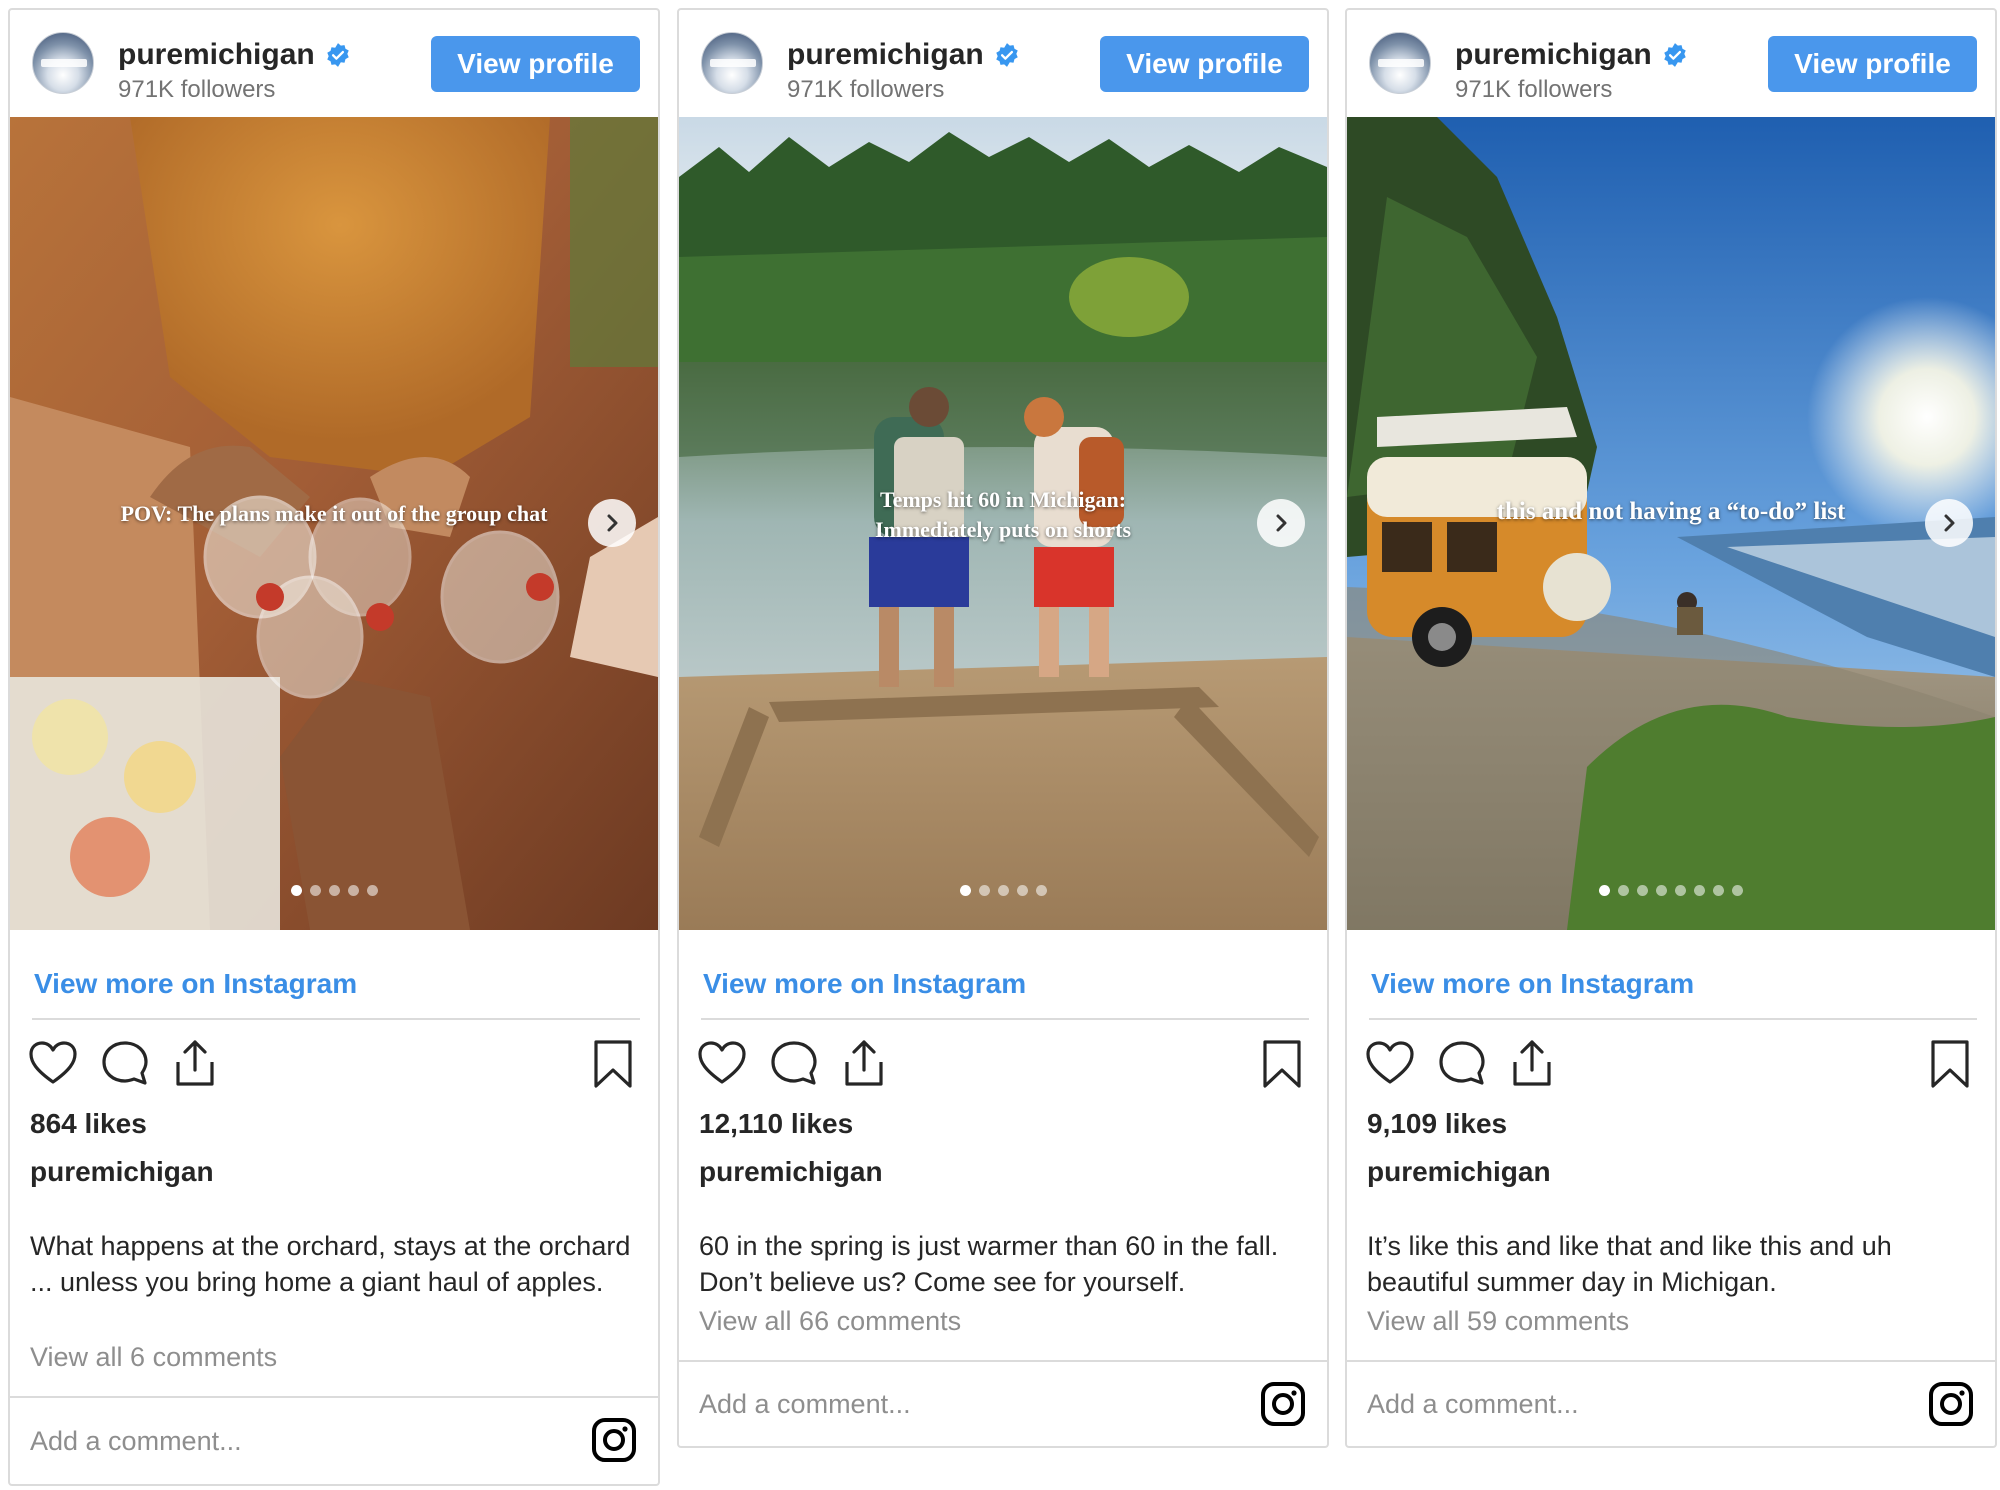  I want to click on view-comments-link: View all 6 comments, so click(153, 1357).